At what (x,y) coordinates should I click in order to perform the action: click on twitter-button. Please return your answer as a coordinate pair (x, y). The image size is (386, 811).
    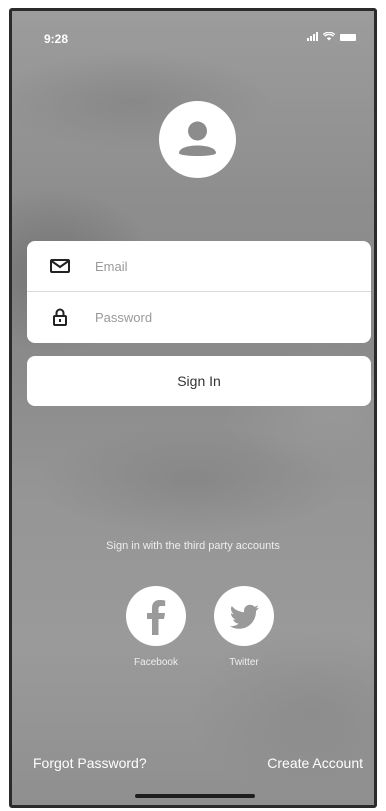
    Looking at the image, I should click on (244, 616).